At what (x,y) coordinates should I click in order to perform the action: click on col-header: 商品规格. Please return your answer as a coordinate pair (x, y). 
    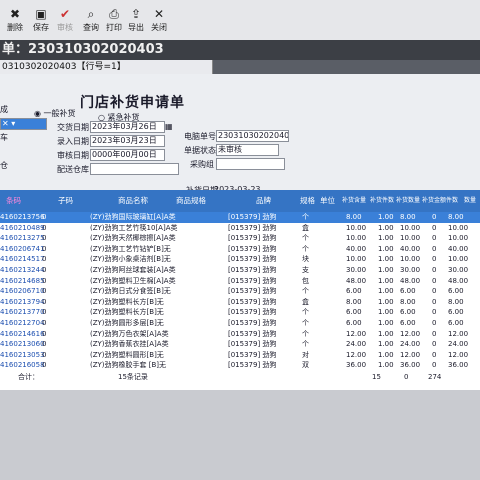
    Looking at the image, I should click on (191, 200).